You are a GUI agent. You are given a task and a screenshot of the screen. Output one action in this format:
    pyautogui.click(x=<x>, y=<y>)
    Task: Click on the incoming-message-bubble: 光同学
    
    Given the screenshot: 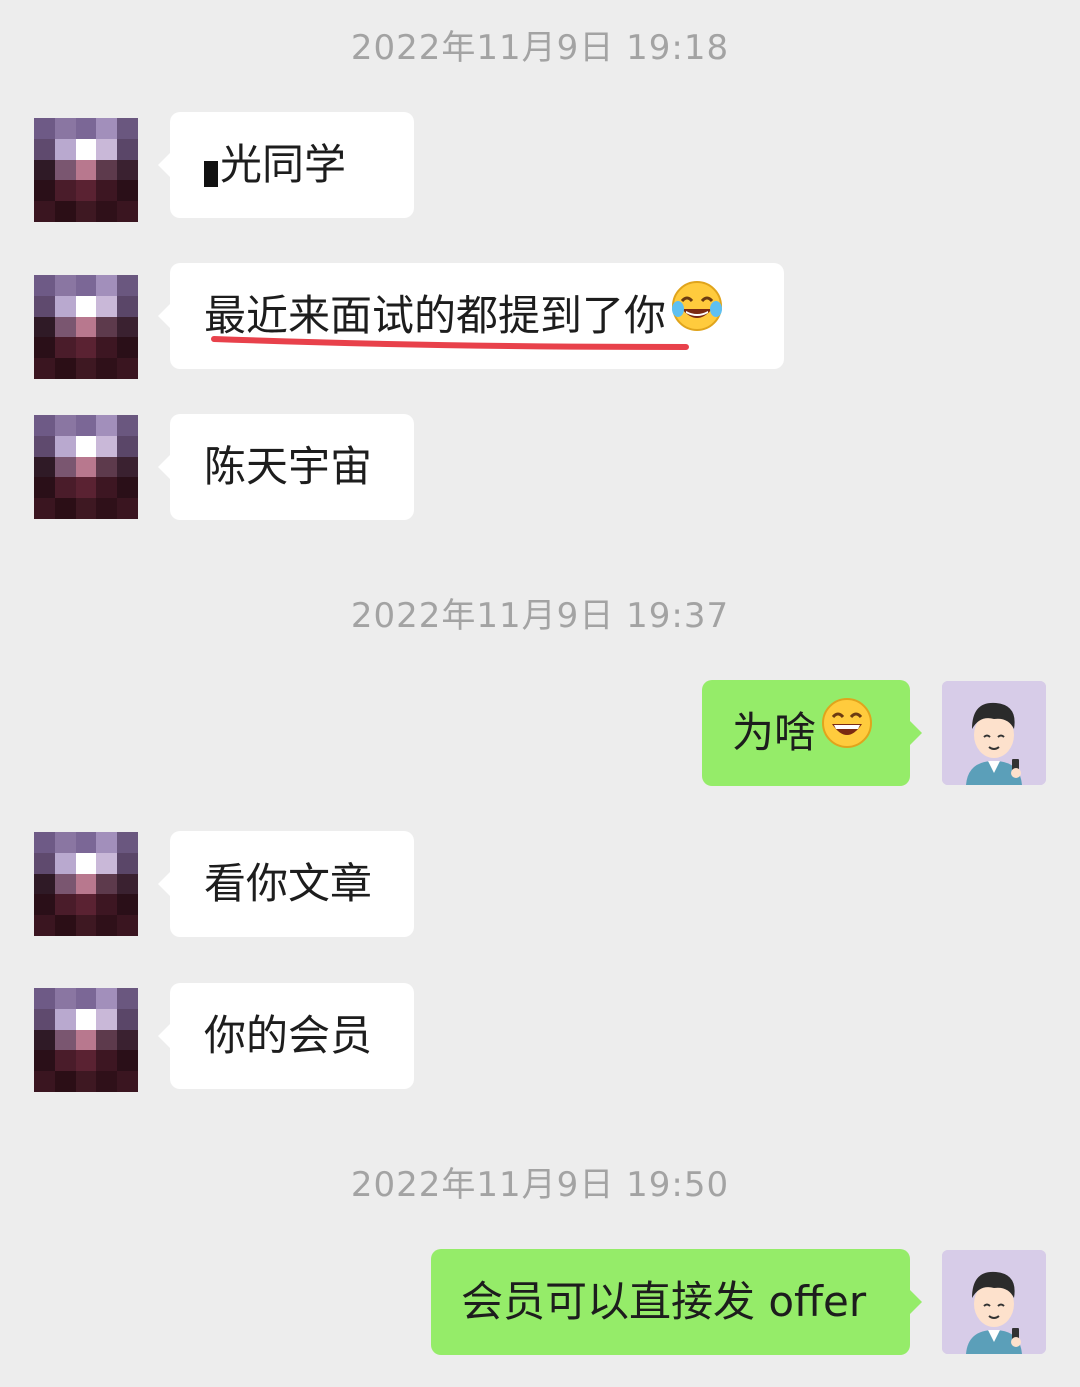 What is the action you would take?
    pyautogui.click(x=286, y=165)
    